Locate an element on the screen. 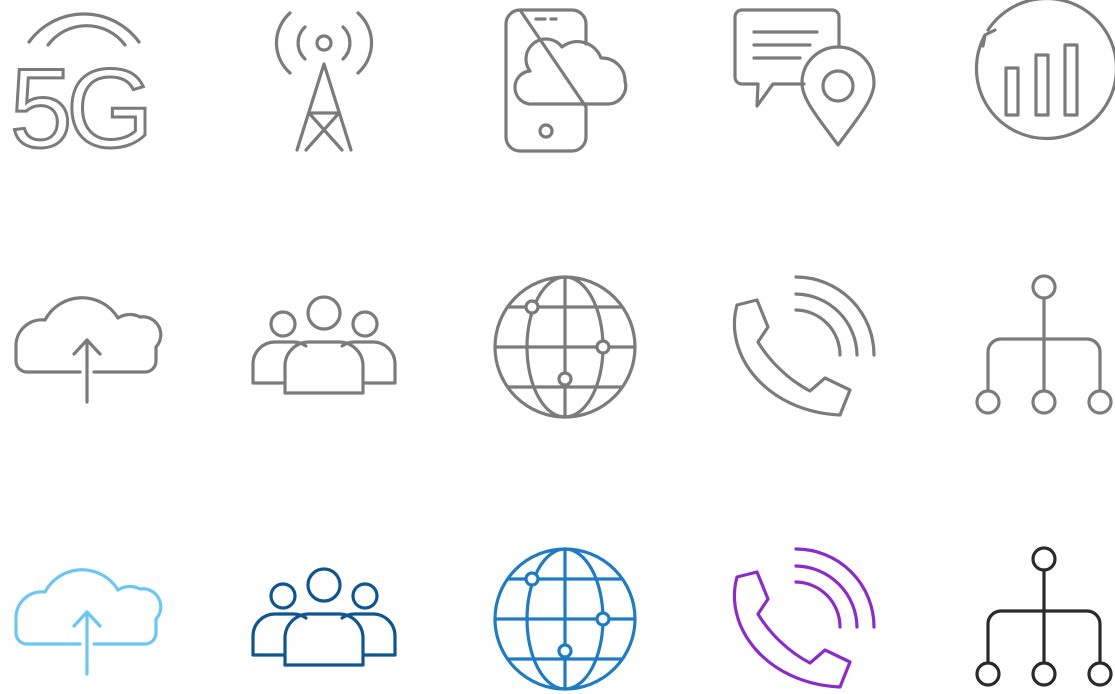  5g-signal-icon: 5G is located at coordinates (82, 92).